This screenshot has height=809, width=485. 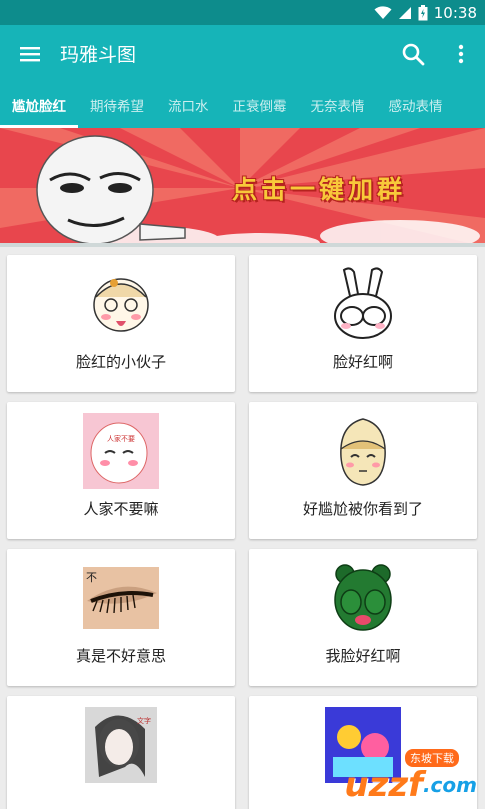 What do you see at coordinates (242, 53) in the screenshot?
I see `app-bar: 玛雅斗图` at bounding box center [242, 53].